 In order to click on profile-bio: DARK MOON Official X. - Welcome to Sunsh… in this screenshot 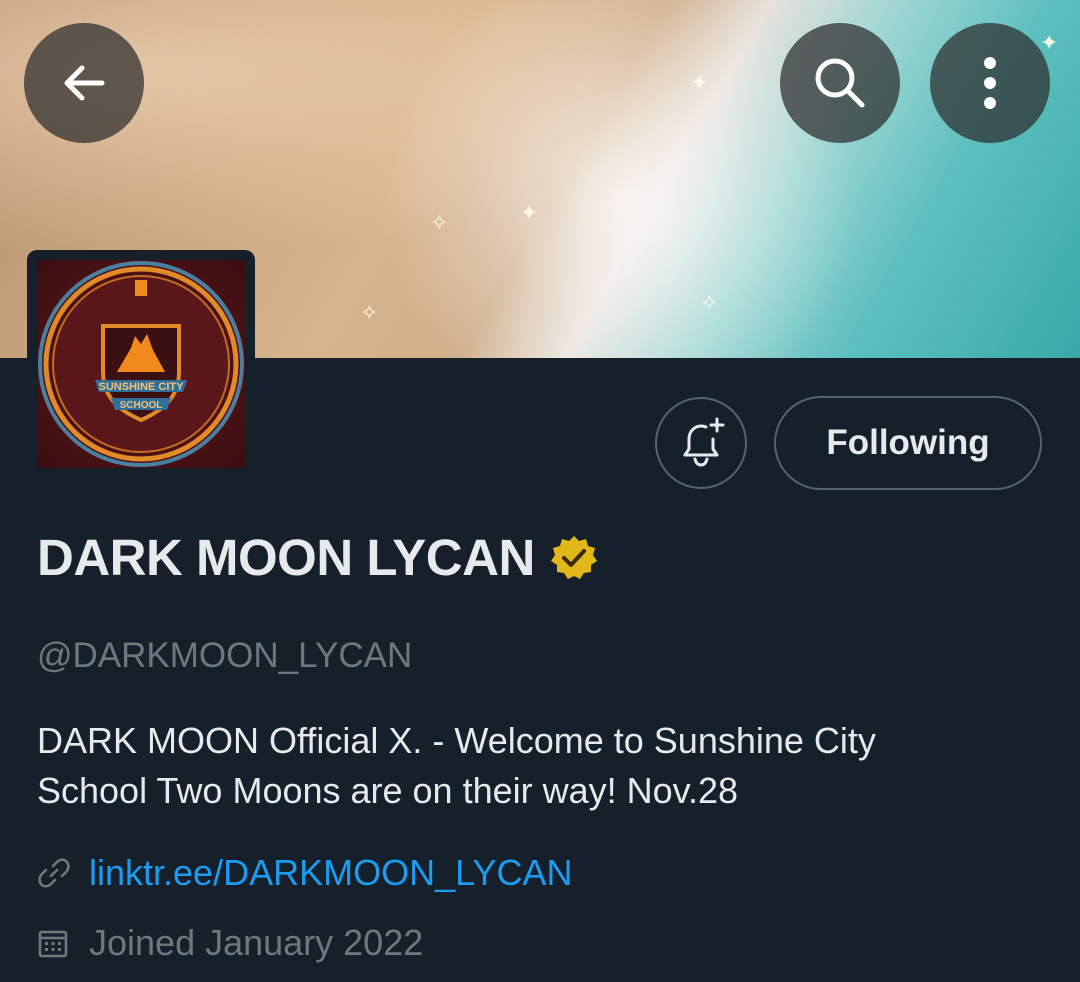, I will do `click(537, 766)`.